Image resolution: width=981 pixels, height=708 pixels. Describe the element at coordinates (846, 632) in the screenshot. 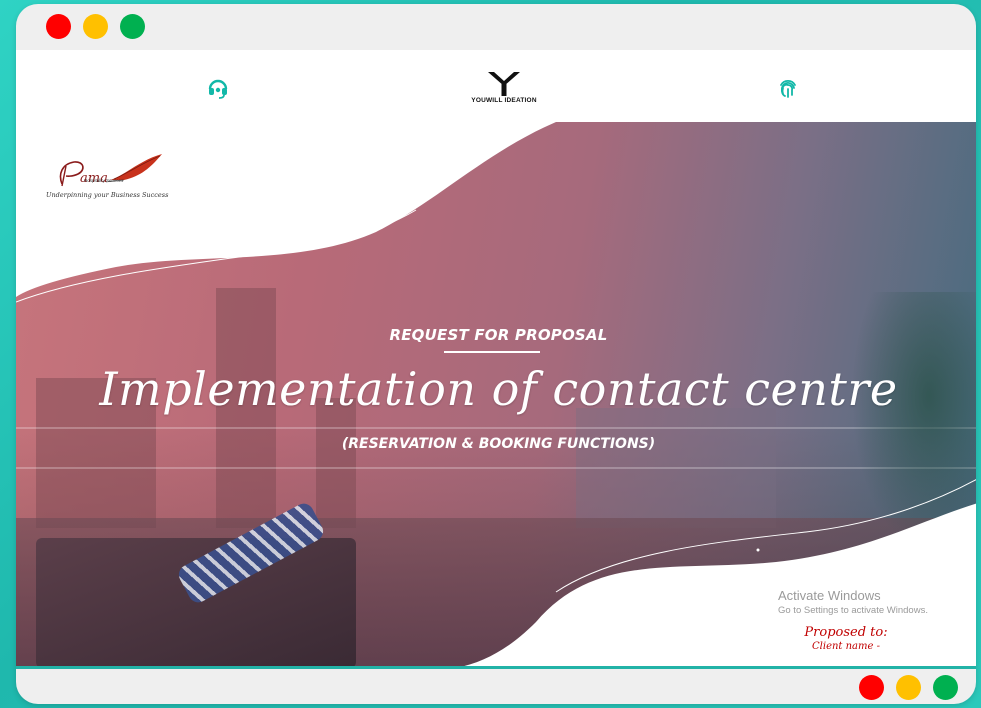

I see `proposed-to-label: Proposed to:` at that location.